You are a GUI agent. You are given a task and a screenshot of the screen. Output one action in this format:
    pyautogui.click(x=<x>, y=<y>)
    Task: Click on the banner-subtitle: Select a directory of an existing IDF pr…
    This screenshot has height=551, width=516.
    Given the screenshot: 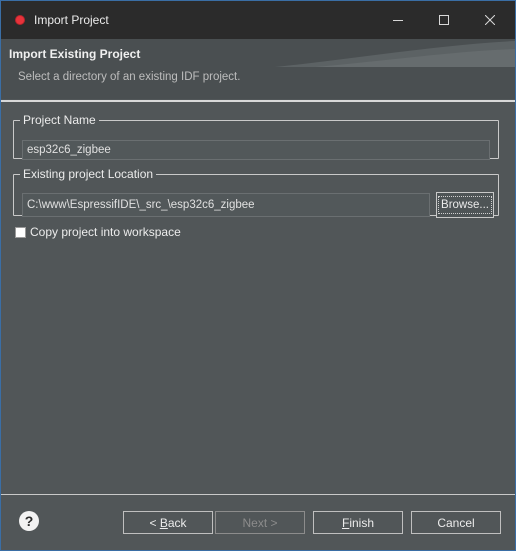 What is the action you would take?
    pyautogui.click(x=129, y=77)
    